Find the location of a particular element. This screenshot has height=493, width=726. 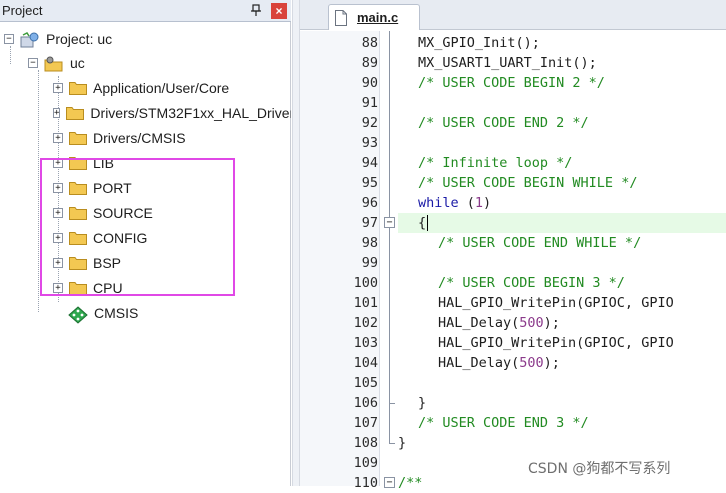

project-panel-header: Project × is located at coordinates (145, 11).